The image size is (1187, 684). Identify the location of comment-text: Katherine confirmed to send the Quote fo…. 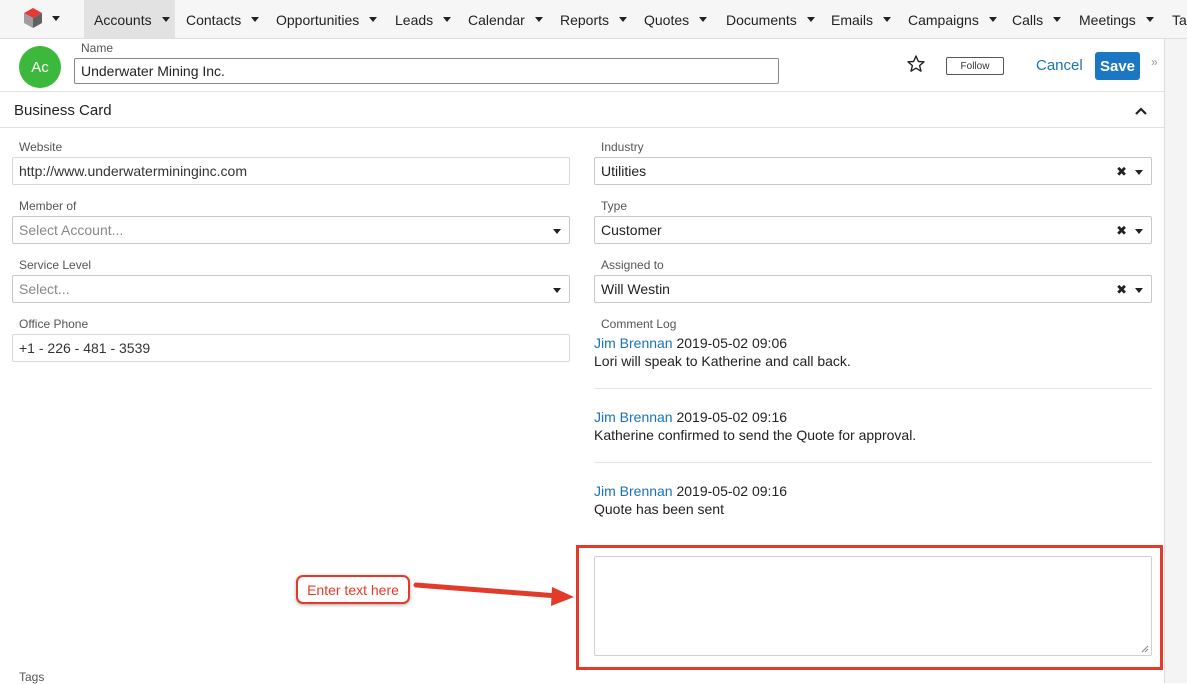
(755, 435).